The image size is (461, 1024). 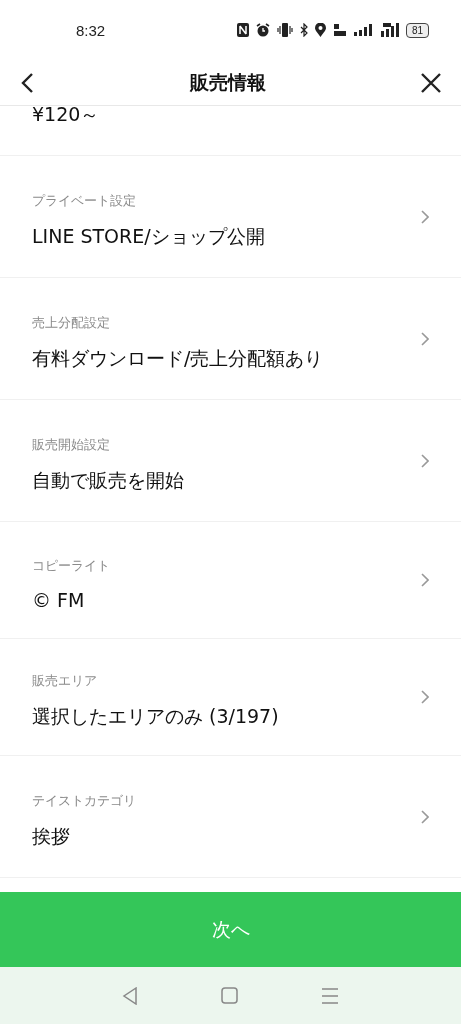 What do you see at coordinates (262, 30) in the screenshot?
I see `alarm-icon` at bounding box center [262, 30].